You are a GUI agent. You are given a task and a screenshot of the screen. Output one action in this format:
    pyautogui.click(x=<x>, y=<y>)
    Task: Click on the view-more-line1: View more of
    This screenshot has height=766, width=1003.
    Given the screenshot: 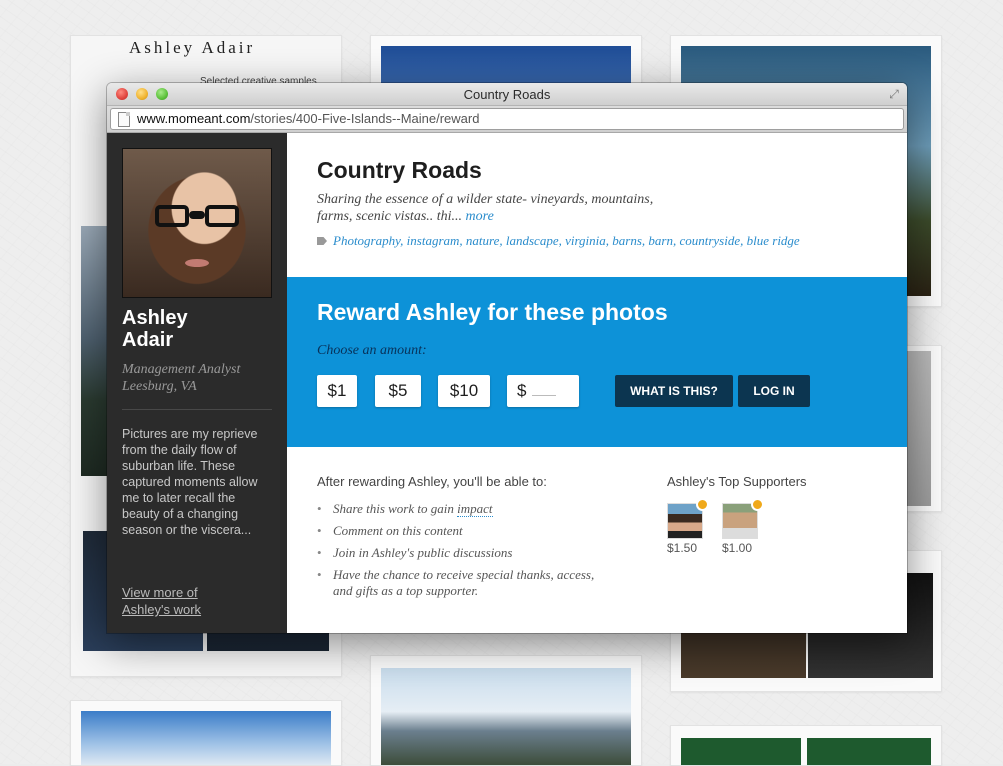 What is the action you would take?
    pyautogui.click(x=160, y=592)
    